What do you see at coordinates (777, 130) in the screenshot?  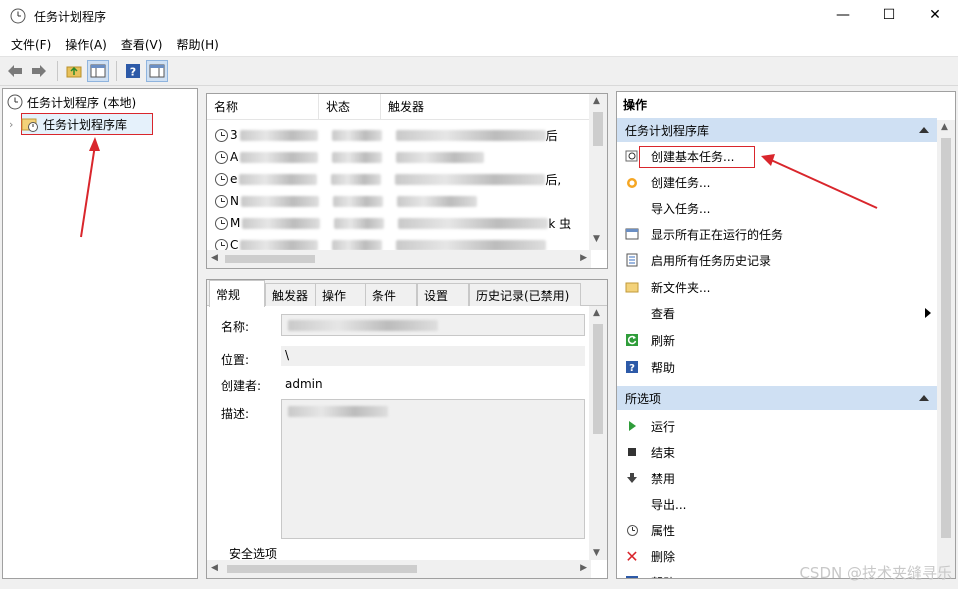 I see `section-task-library: 任务计划程序库` at bounding box center [777, 130].